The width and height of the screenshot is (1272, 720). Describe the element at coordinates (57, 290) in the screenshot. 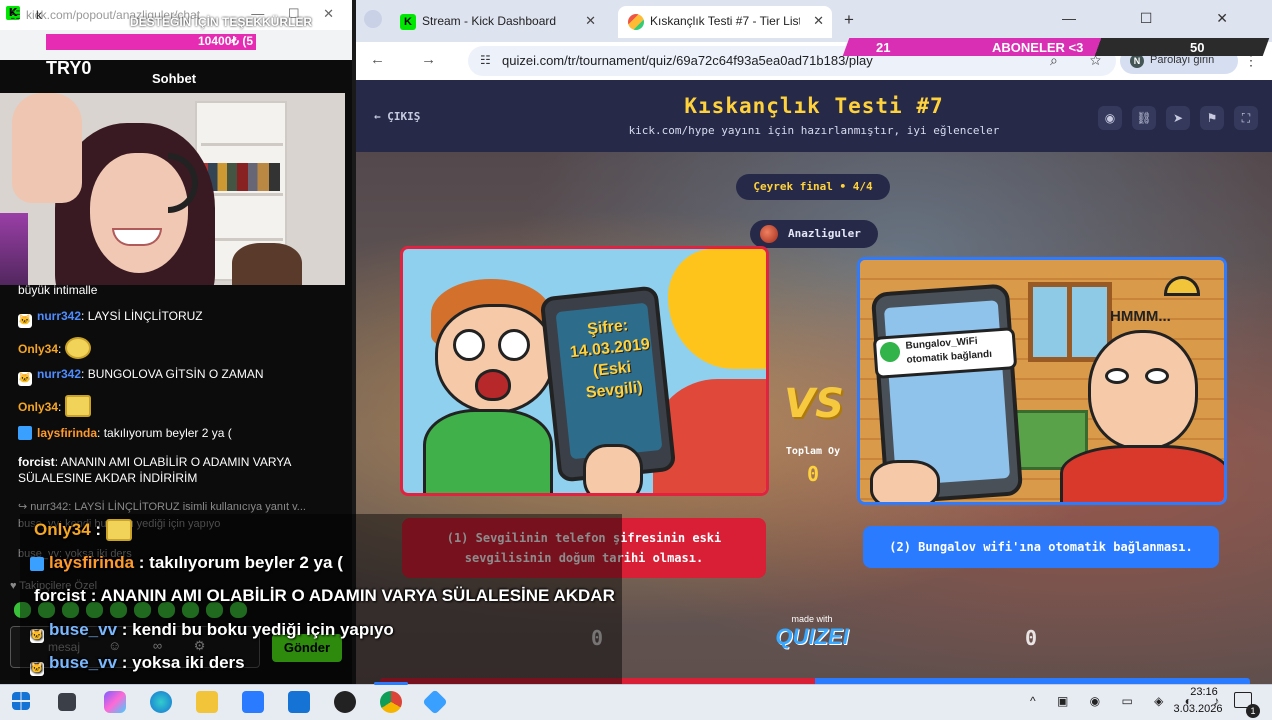

I see `chat-message: büyük intimalle` at that location.